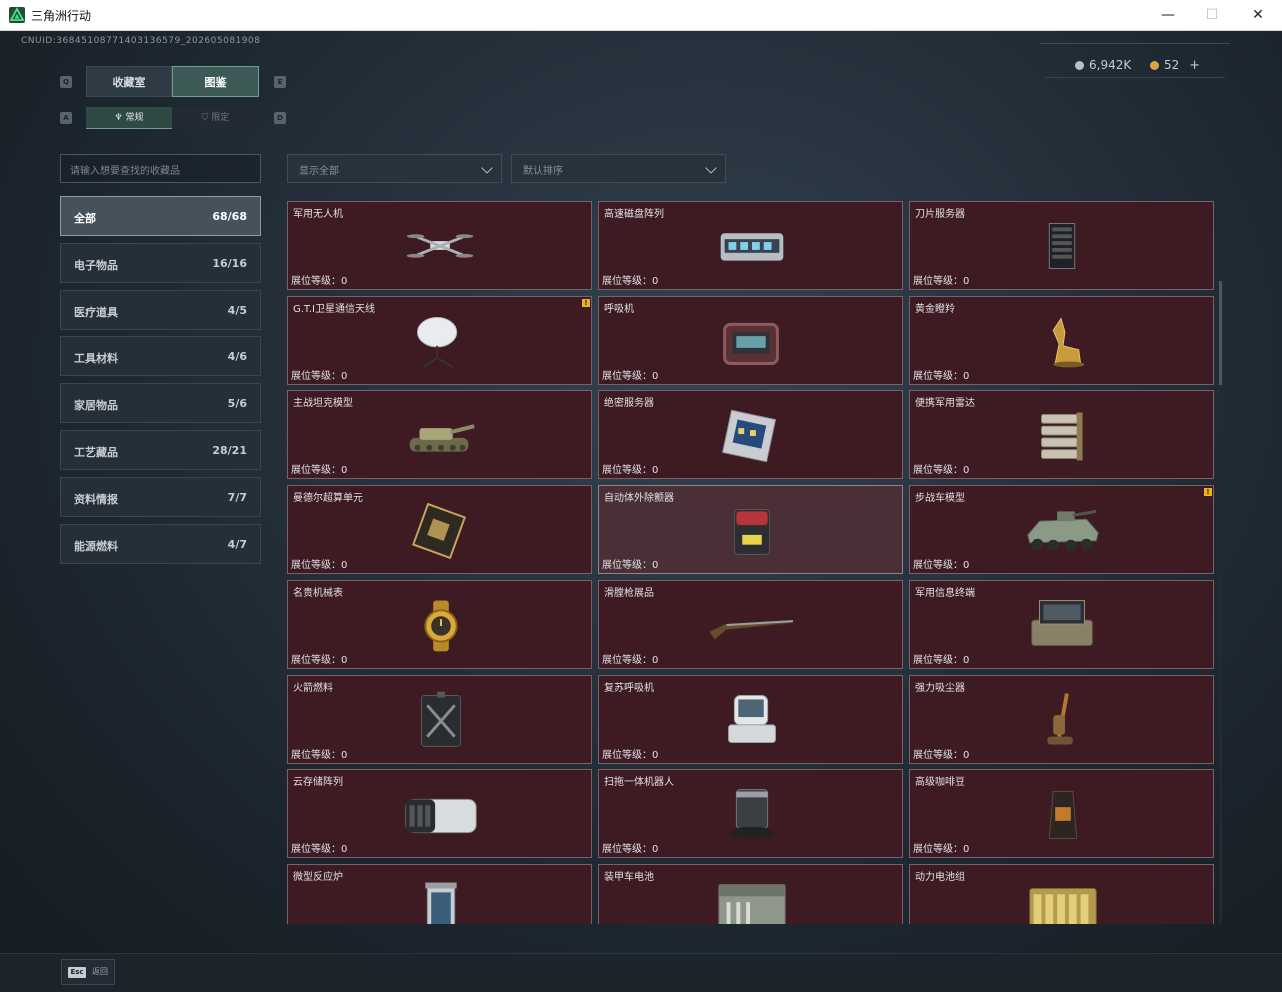 The width and height of the screenshot is (1282, 992). I want to click on collection-item-card: 复苏呼吸机 展位等级：0, so click(750, 719).